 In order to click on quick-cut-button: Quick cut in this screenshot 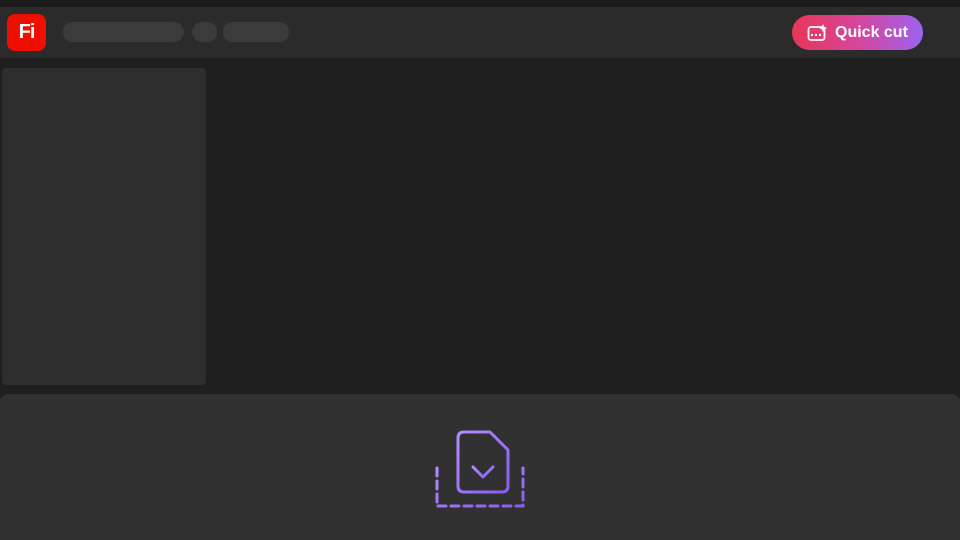, I will do `click(857, 32)`.